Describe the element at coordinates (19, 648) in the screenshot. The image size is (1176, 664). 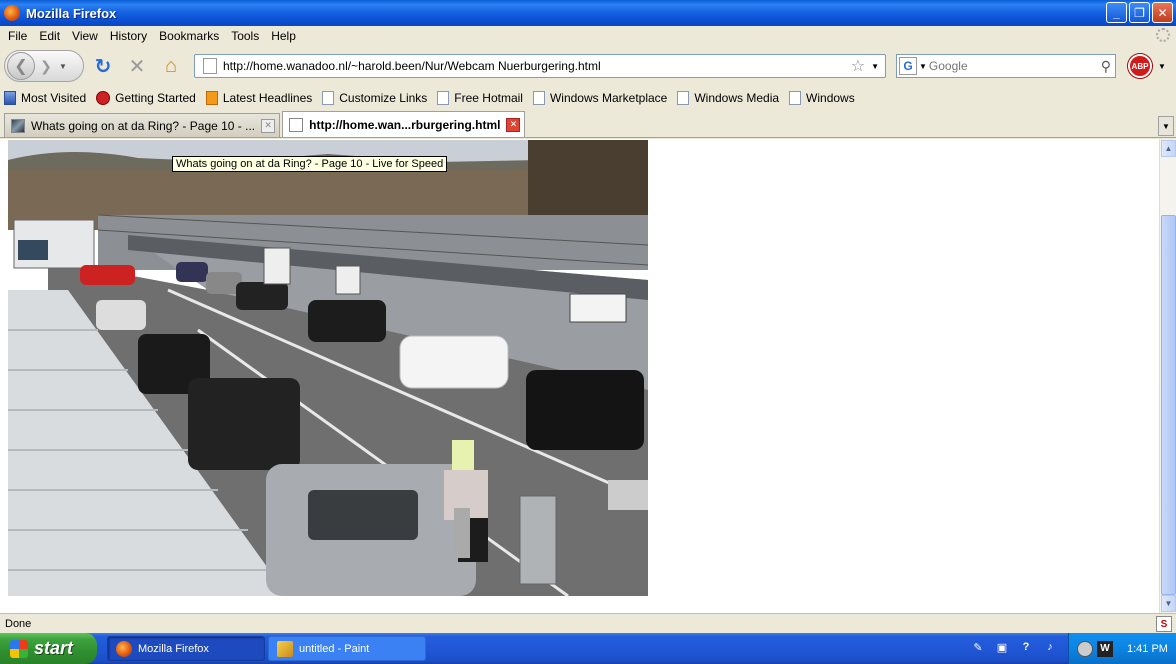
I see `windows-flag-icon` at that location.